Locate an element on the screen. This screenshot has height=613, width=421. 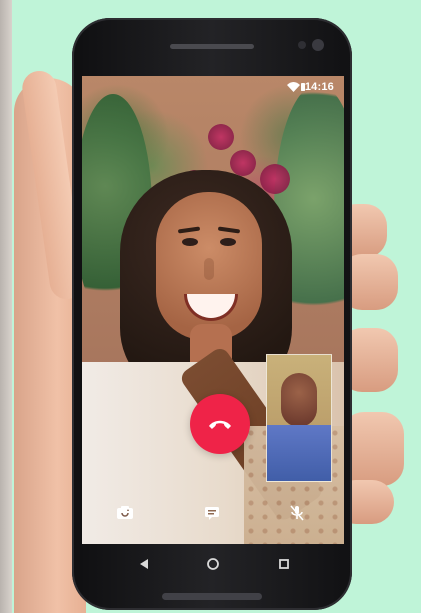
nose is located at coordinates (209, 269).